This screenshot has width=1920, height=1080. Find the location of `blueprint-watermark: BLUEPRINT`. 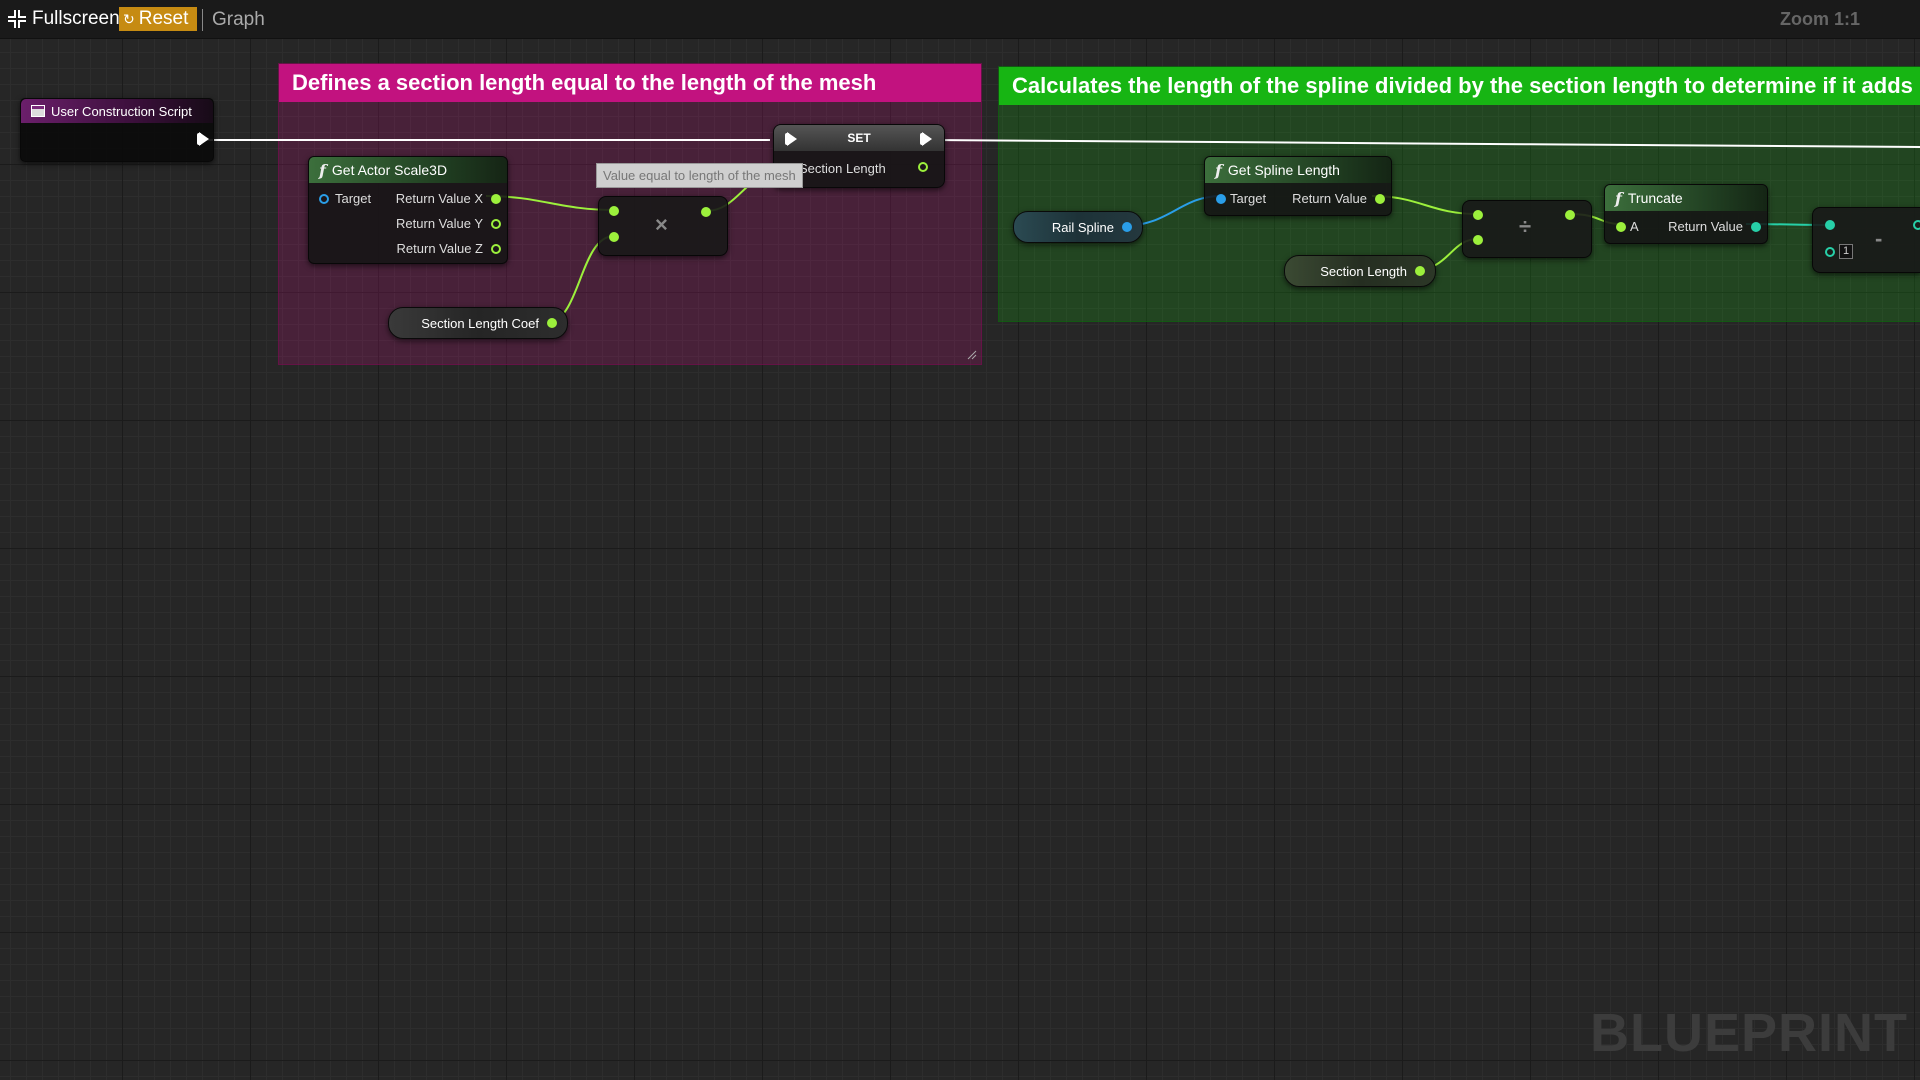

blueprint-watermark: BLUEPRINT is located at coordinates (1749, 1033).